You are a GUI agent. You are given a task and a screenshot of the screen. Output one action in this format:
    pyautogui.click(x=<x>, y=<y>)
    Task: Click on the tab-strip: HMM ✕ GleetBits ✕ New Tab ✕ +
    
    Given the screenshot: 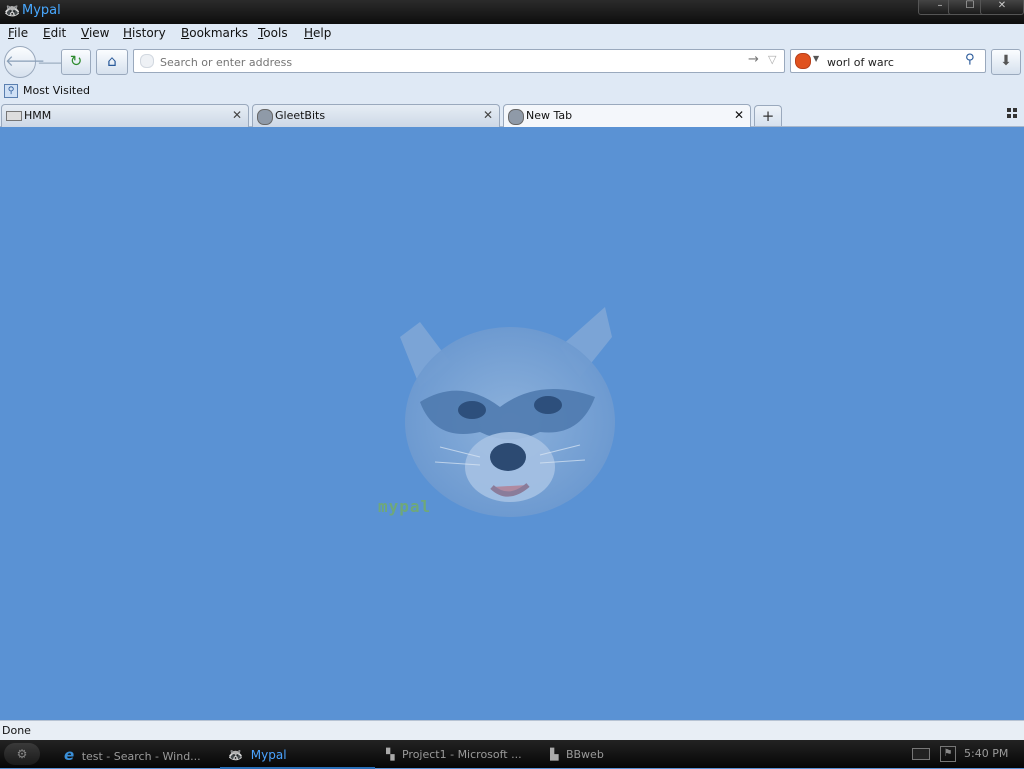 What is the action you would take?
    pyautogui.click(x=512, y=115)
    